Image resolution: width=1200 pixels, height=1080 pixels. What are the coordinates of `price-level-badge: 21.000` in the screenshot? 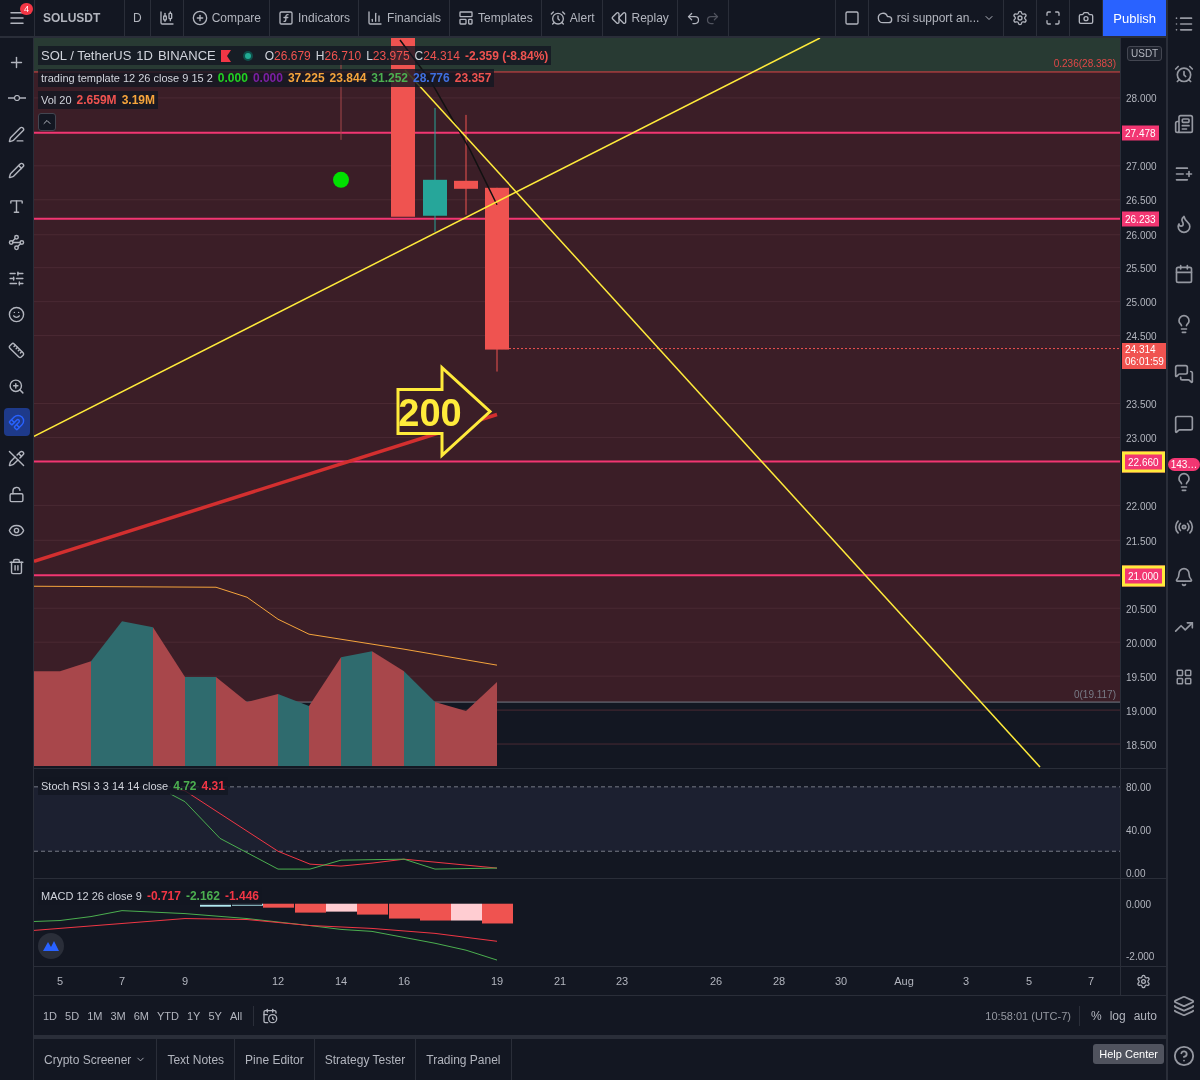 It's located at (1143, 576).